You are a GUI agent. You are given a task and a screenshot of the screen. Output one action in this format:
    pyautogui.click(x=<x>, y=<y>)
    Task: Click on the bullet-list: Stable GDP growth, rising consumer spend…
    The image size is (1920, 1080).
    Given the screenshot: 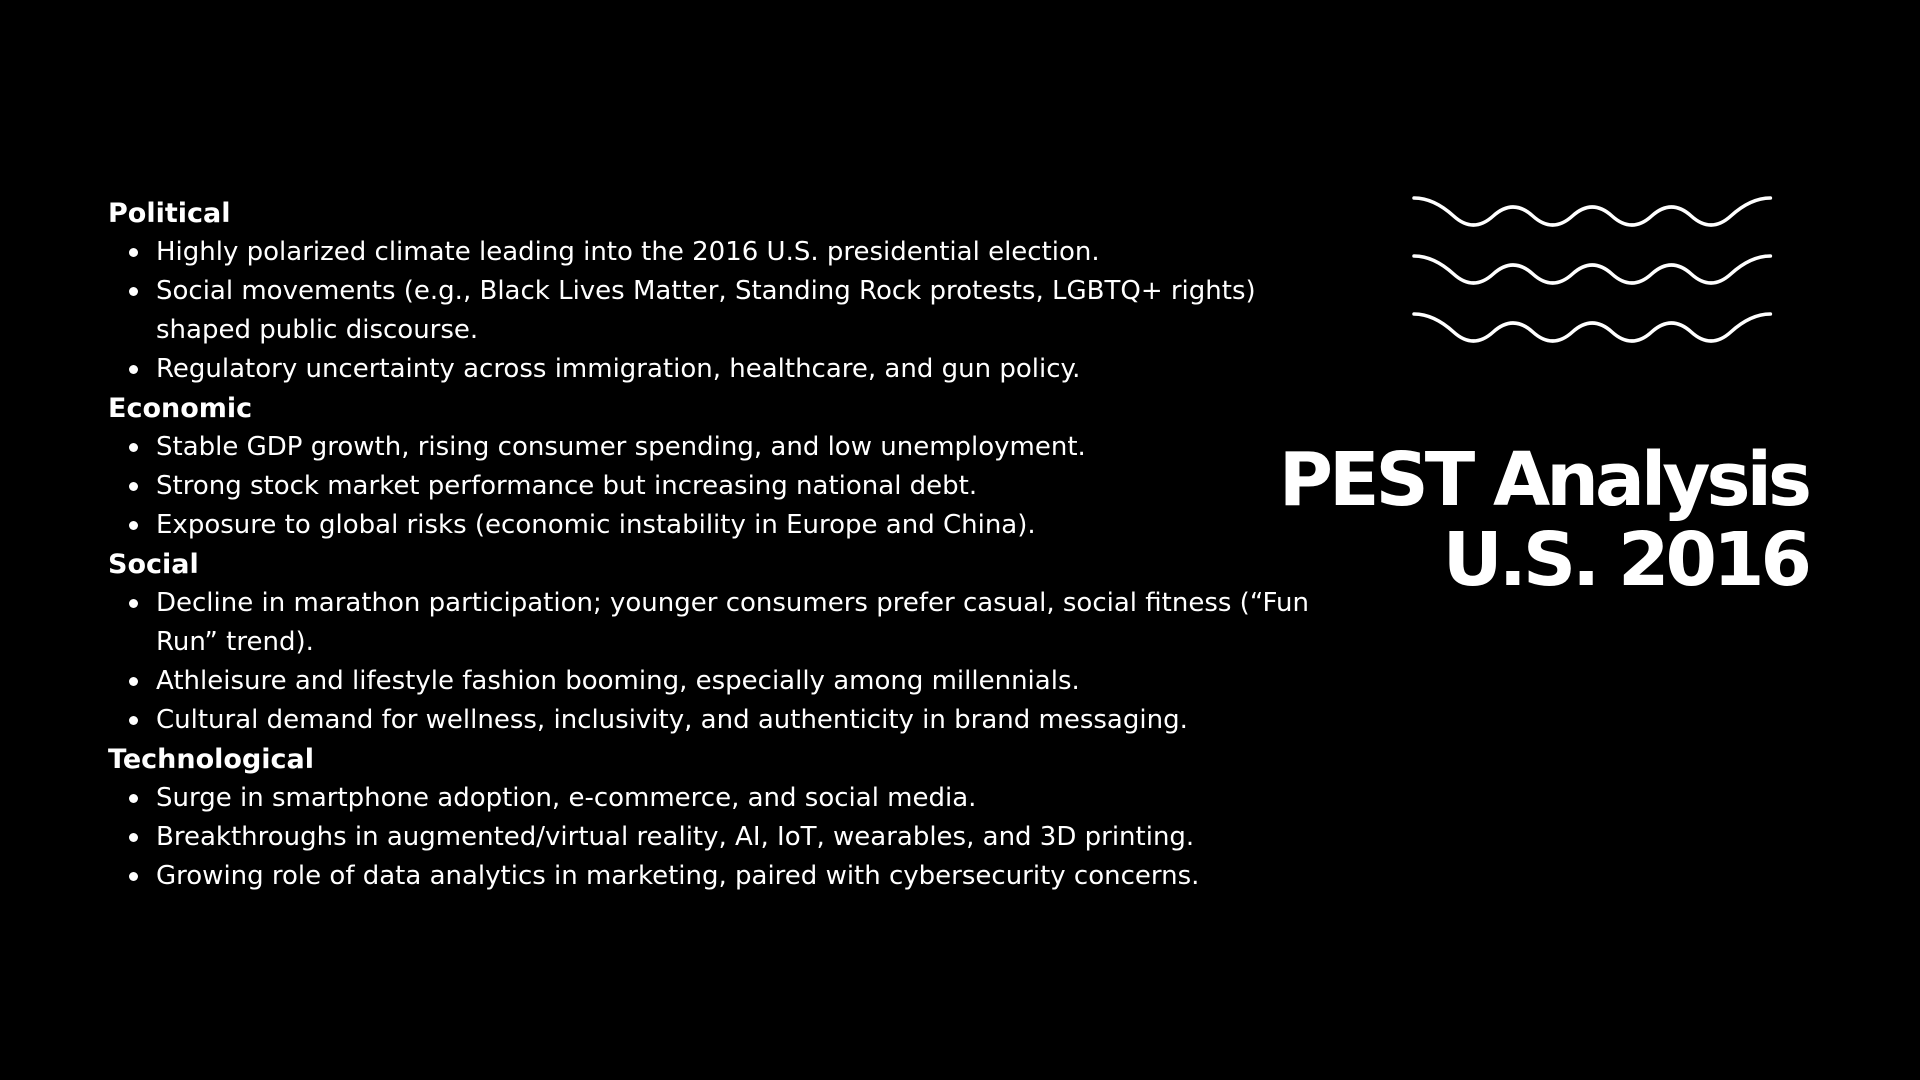 What is the action you would take?
    pyautogui.click(x=728, y=486)
    